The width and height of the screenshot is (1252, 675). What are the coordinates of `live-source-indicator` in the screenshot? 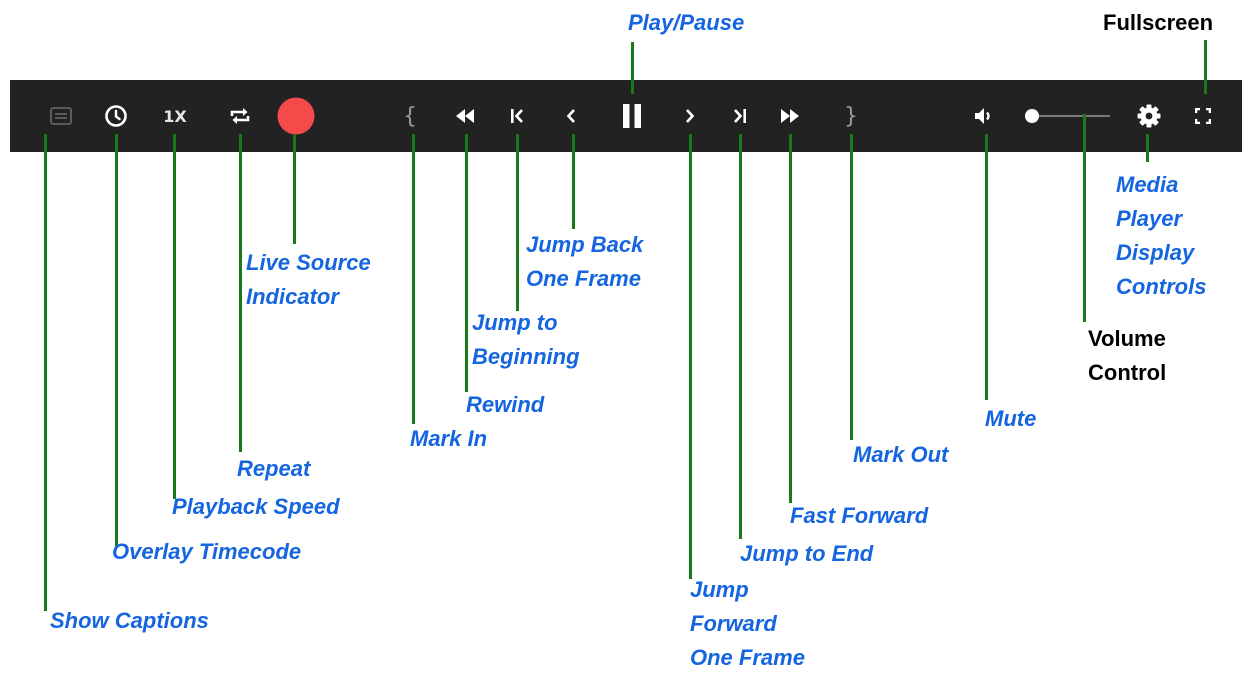 It's located at (296, 116).